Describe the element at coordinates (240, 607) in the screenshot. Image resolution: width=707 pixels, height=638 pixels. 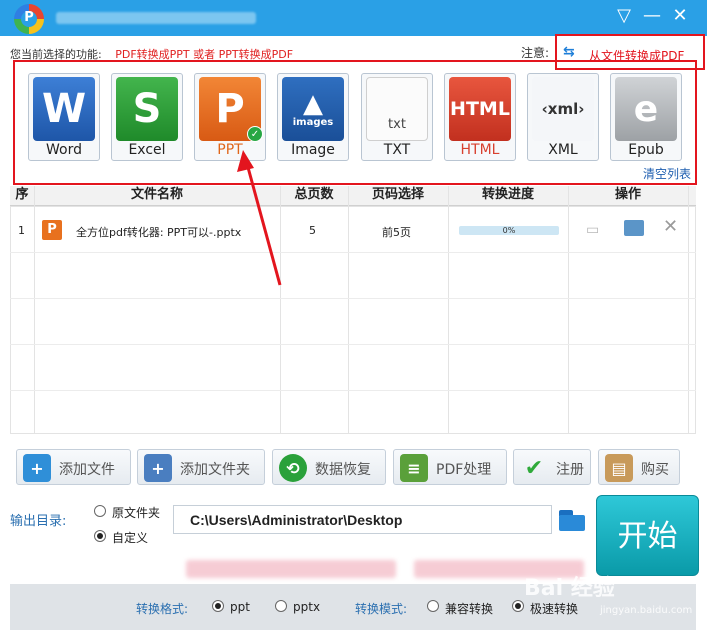
I see `format-ppt-label: ppt` at that location.